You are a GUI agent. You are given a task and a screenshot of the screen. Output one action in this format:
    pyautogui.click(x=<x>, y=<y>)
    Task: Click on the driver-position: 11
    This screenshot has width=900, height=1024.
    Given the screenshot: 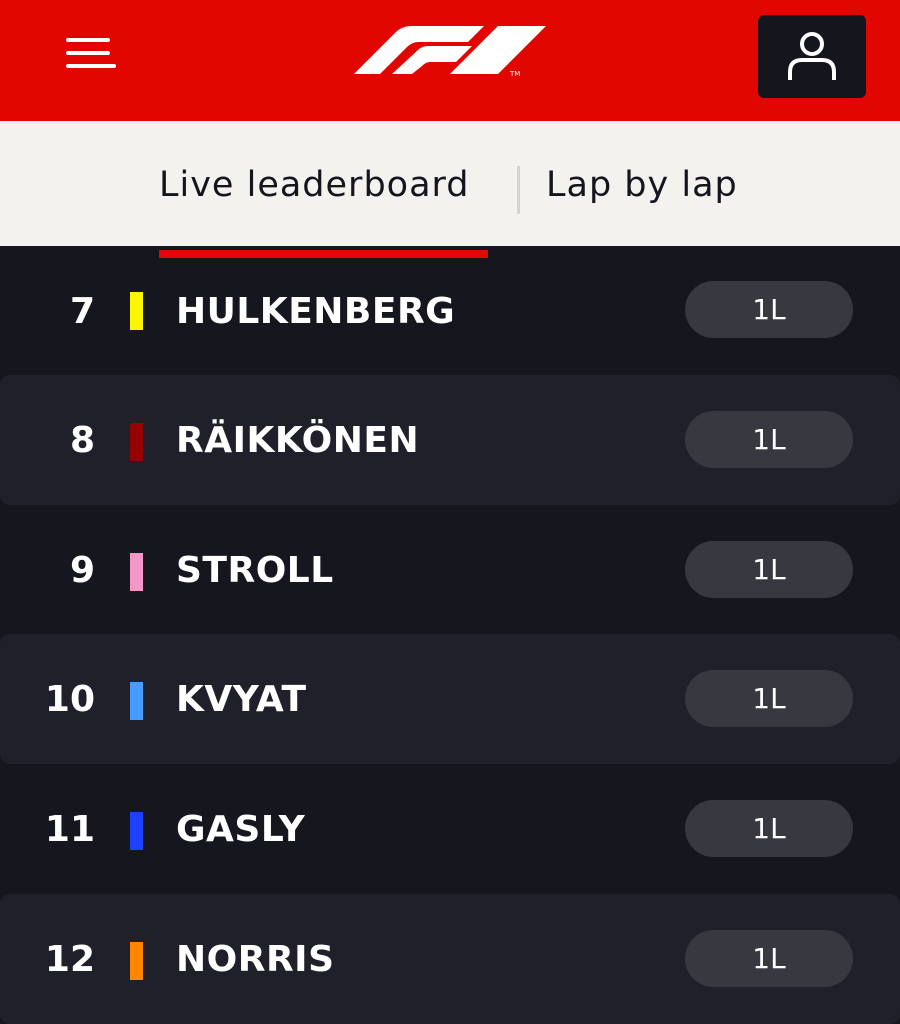 What is the action you would take?
    pyautogui.click(x=69, y=829)
    